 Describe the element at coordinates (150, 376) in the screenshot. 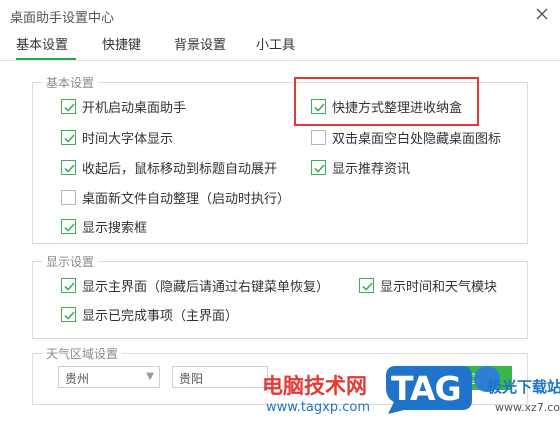

I see `dropdown-arrow-icon: ▼` at that location.